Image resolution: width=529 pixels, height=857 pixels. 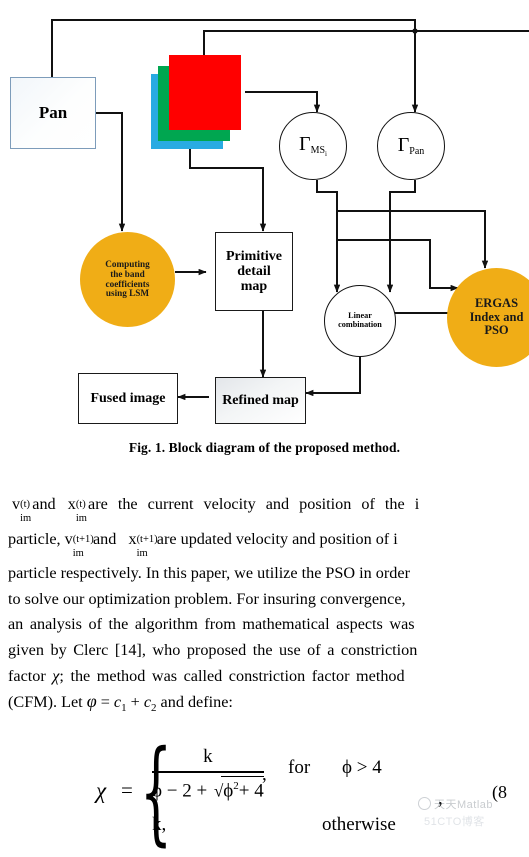 What do you see at coordinates (440, 798) in the screenshot?
I see `equation-trailing-comma: ,` at bounding box center [440, 798].